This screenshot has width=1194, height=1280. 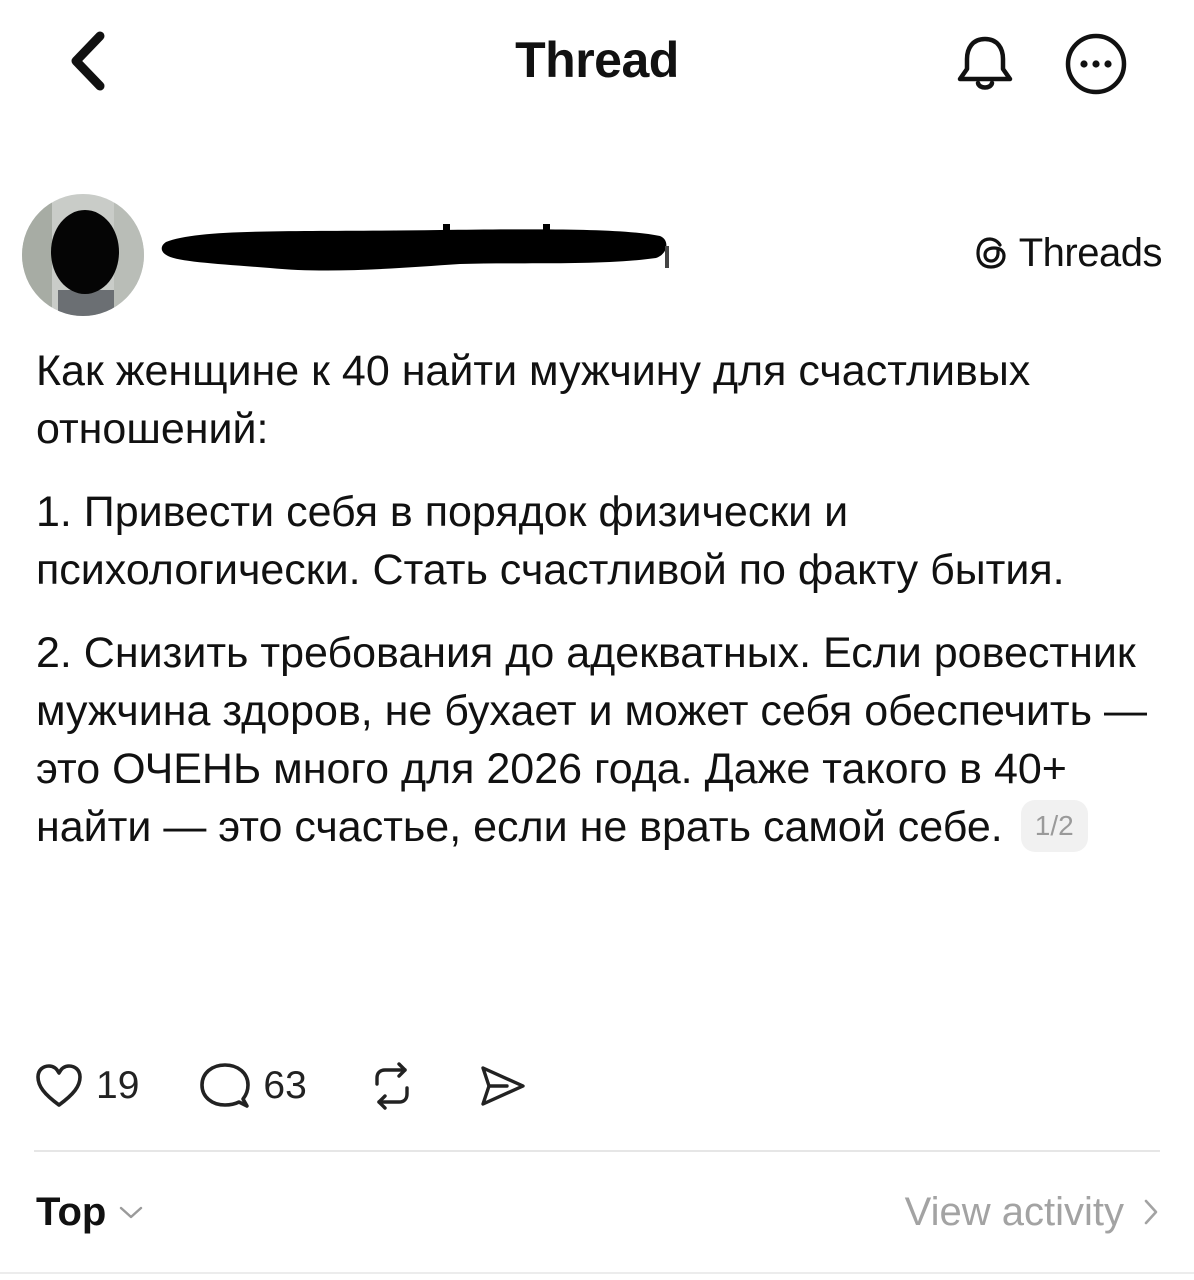 I want to click on like-button: 19, so click(x=86, y=1086).